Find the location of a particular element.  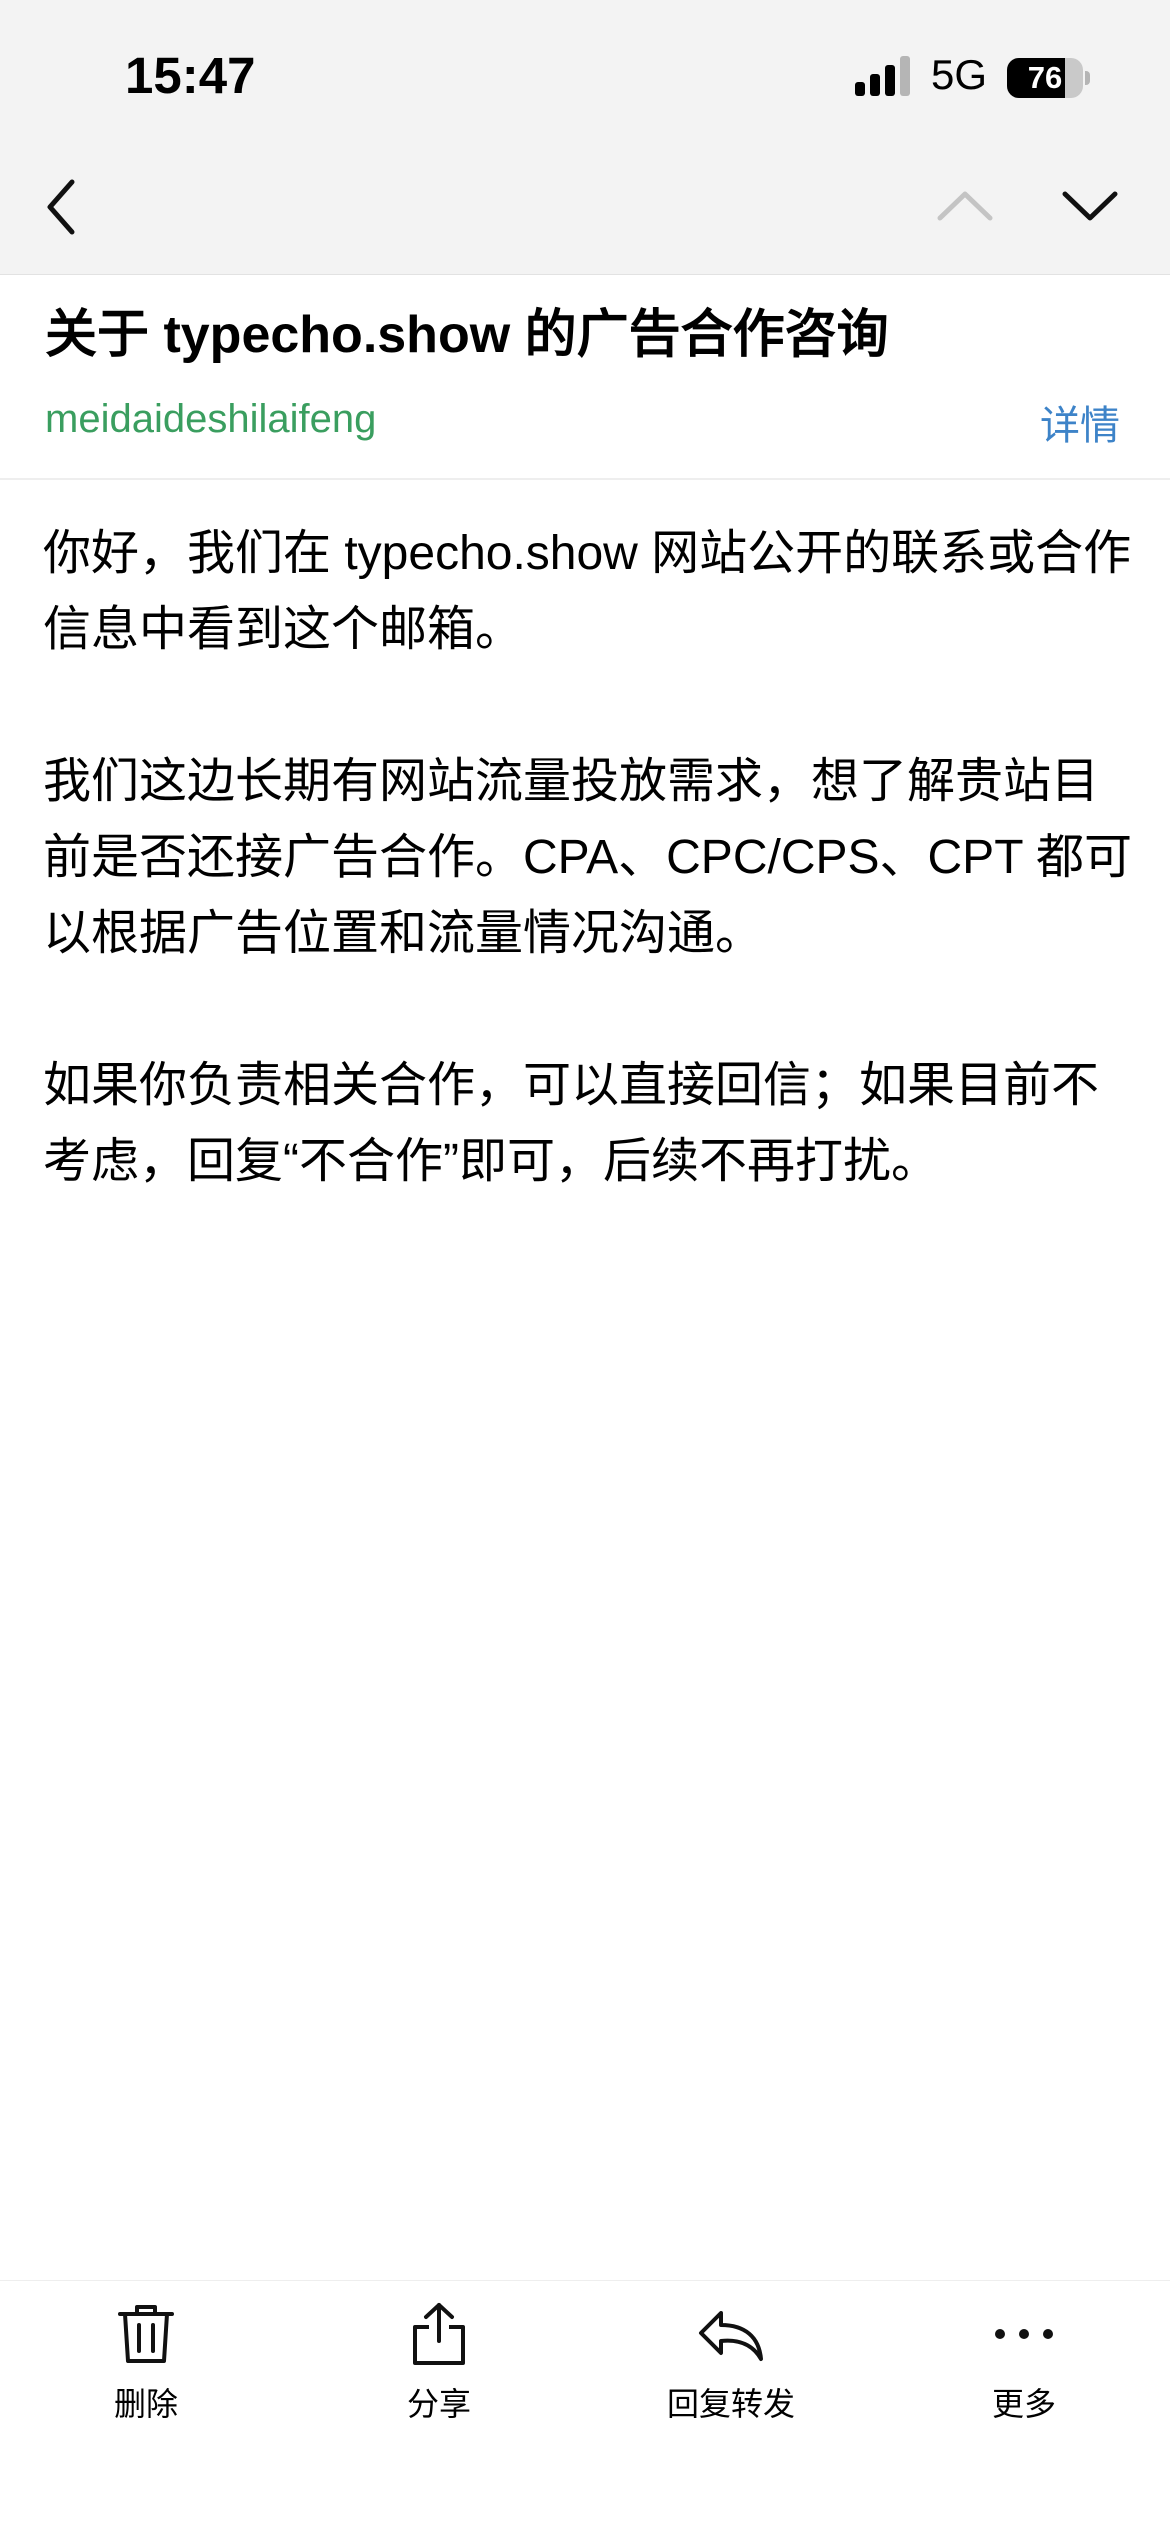

network-type: 5G is located at coordinates (959, 74).